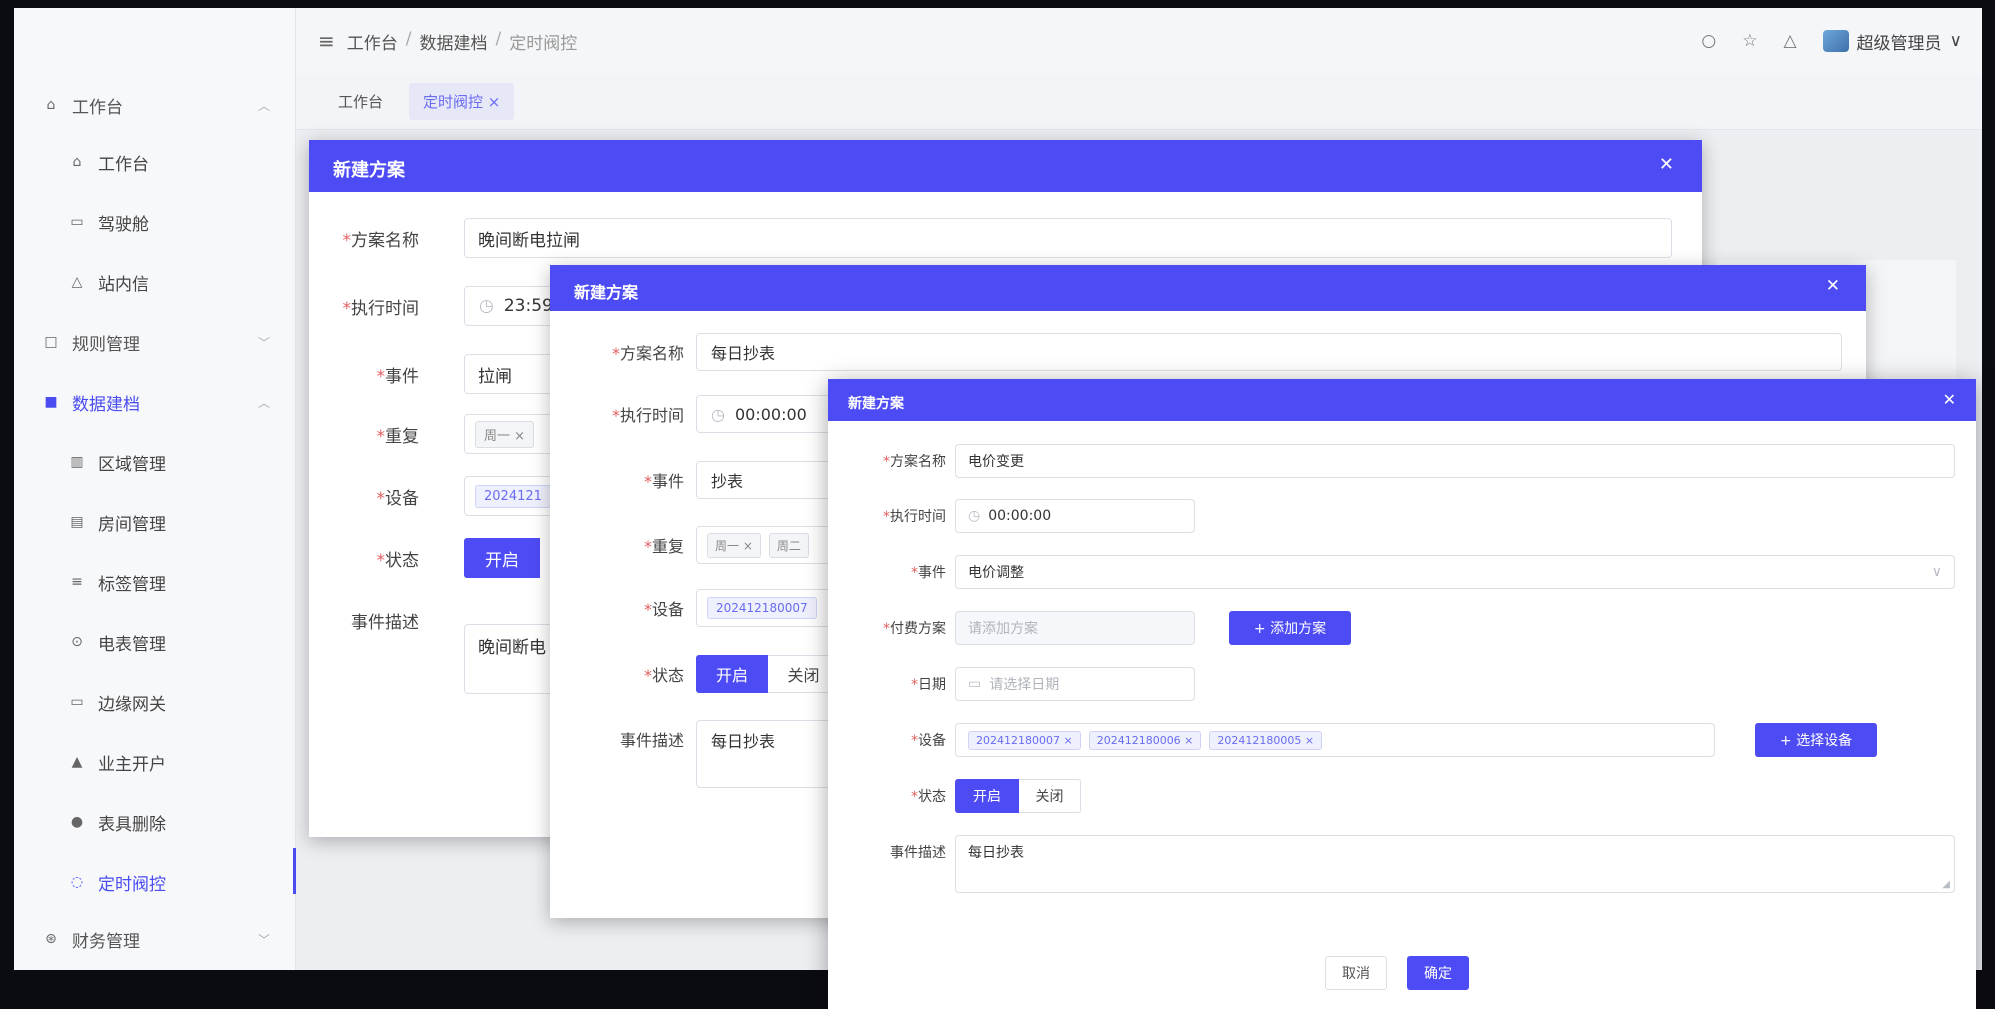 The height and width of the screenshot is (1009, 1995). I want to click on sidebar-item-owner: ▲ 业主开户, so click(155, 762).